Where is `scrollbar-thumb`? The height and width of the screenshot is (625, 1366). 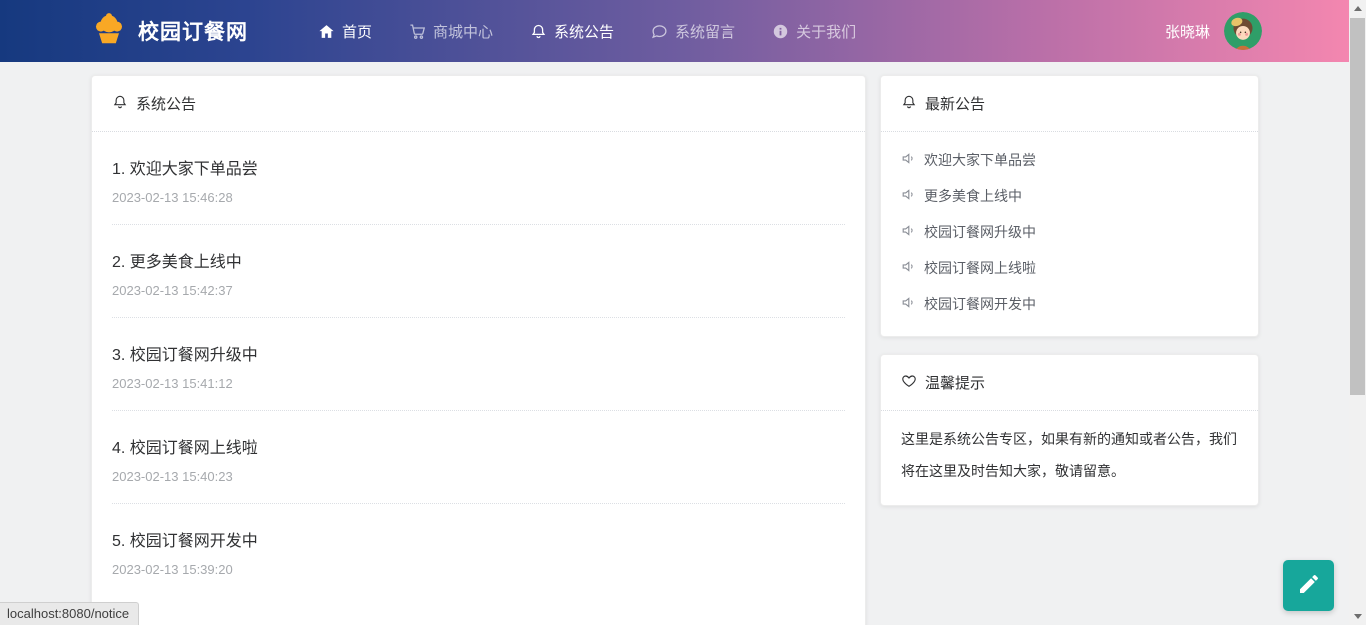
scrollbar-thumb is located at coordinates (1357, 206).